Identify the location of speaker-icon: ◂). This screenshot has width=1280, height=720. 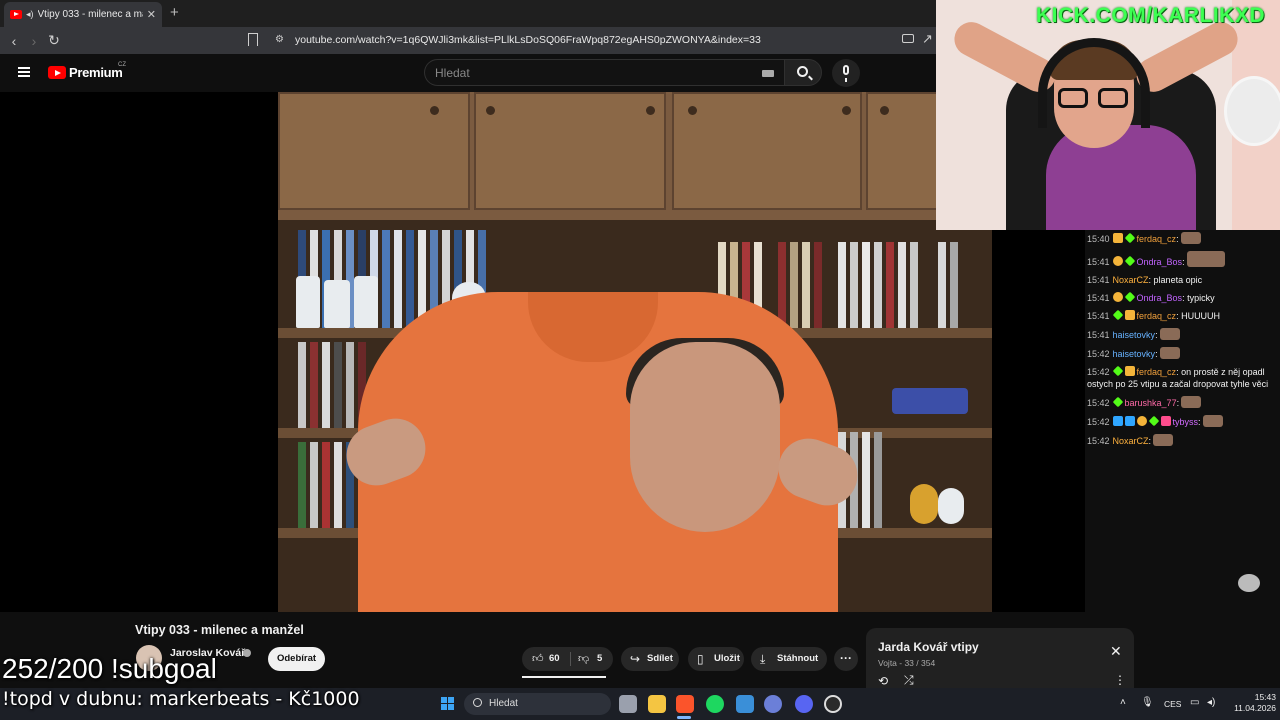
(30, 14).